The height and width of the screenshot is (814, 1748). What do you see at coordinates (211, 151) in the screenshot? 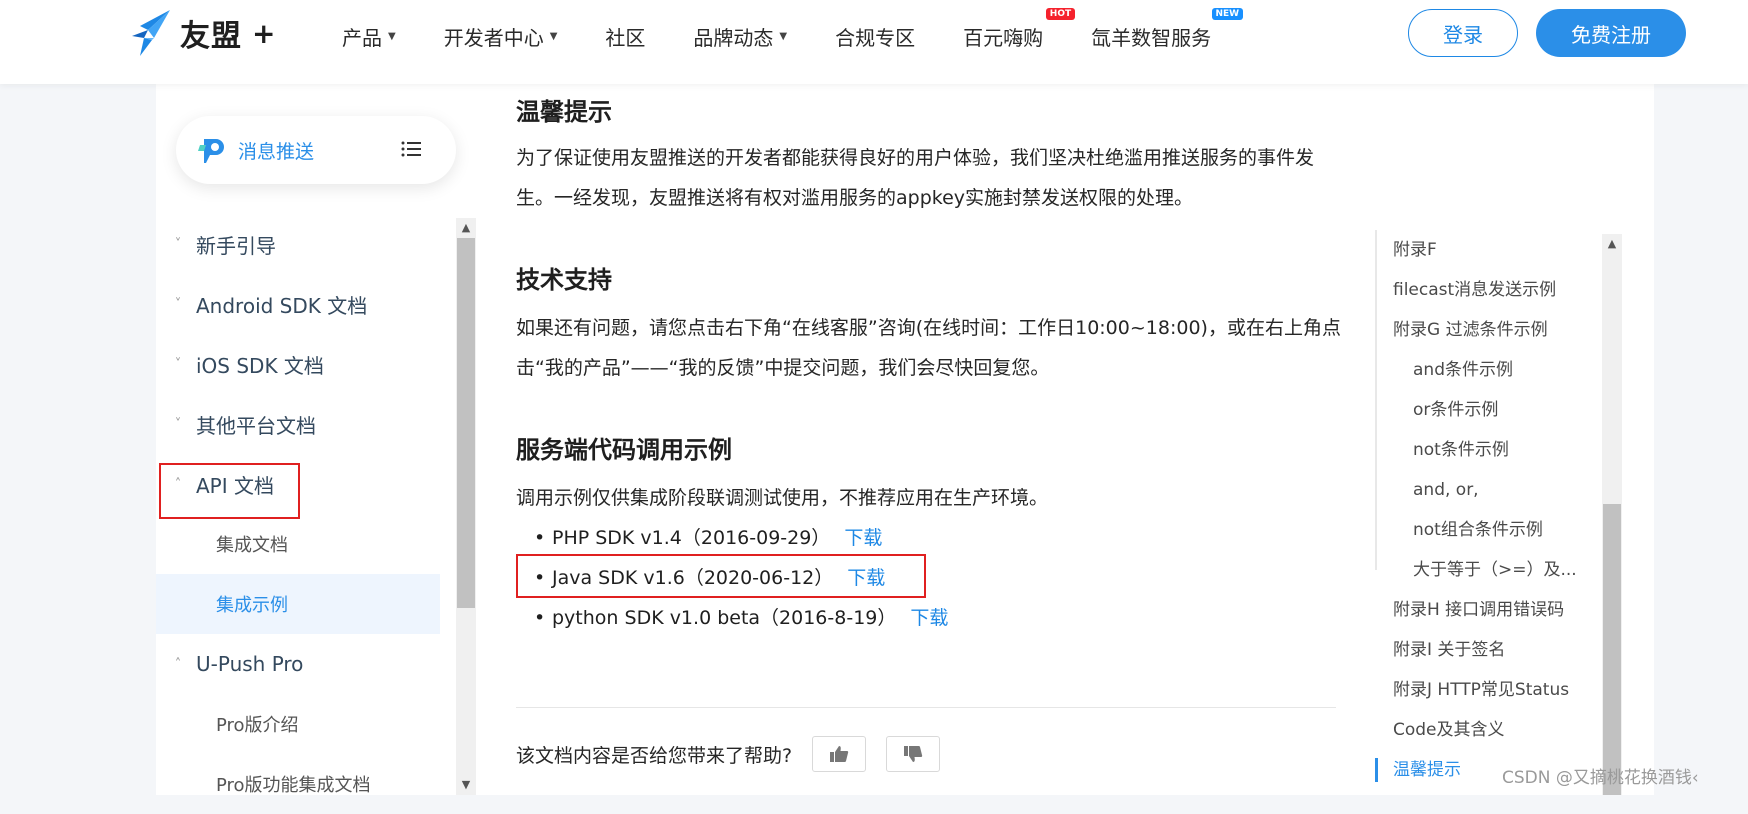
I see `push-logo-icon` at bounding box center [211, 151].